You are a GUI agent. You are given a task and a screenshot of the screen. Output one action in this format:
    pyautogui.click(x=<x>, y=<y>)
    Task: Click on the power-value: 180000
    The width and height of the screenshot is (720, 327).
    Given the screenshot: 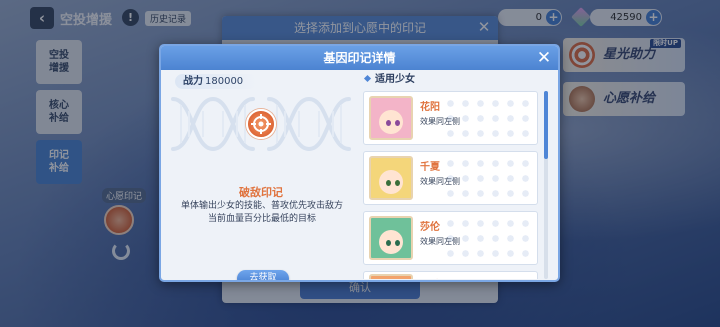 What is the action you would take?
    pyautogui.click(x=224, y=81)
    